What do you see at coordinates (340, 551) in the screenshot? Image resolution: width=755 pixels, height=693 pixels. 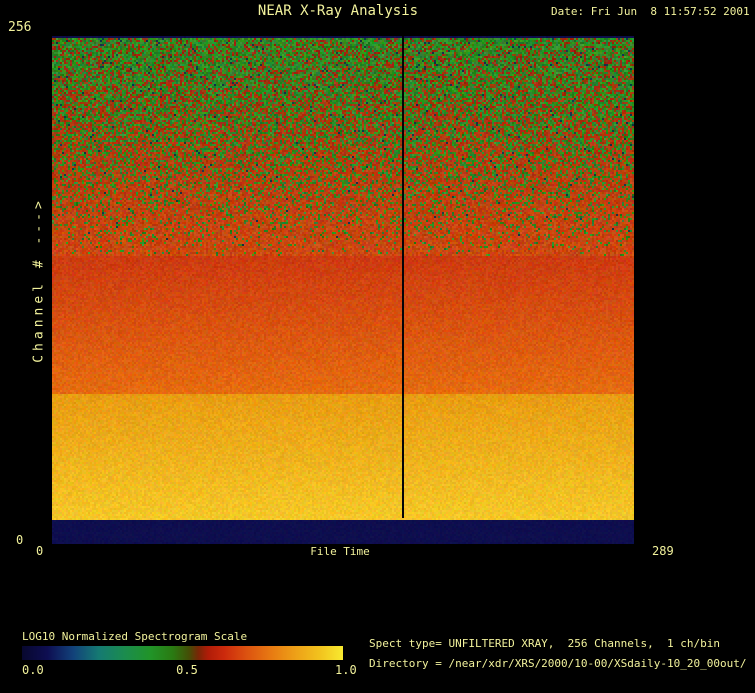 I see `x-axis-title: File Time` at bounding box center [340, 551].